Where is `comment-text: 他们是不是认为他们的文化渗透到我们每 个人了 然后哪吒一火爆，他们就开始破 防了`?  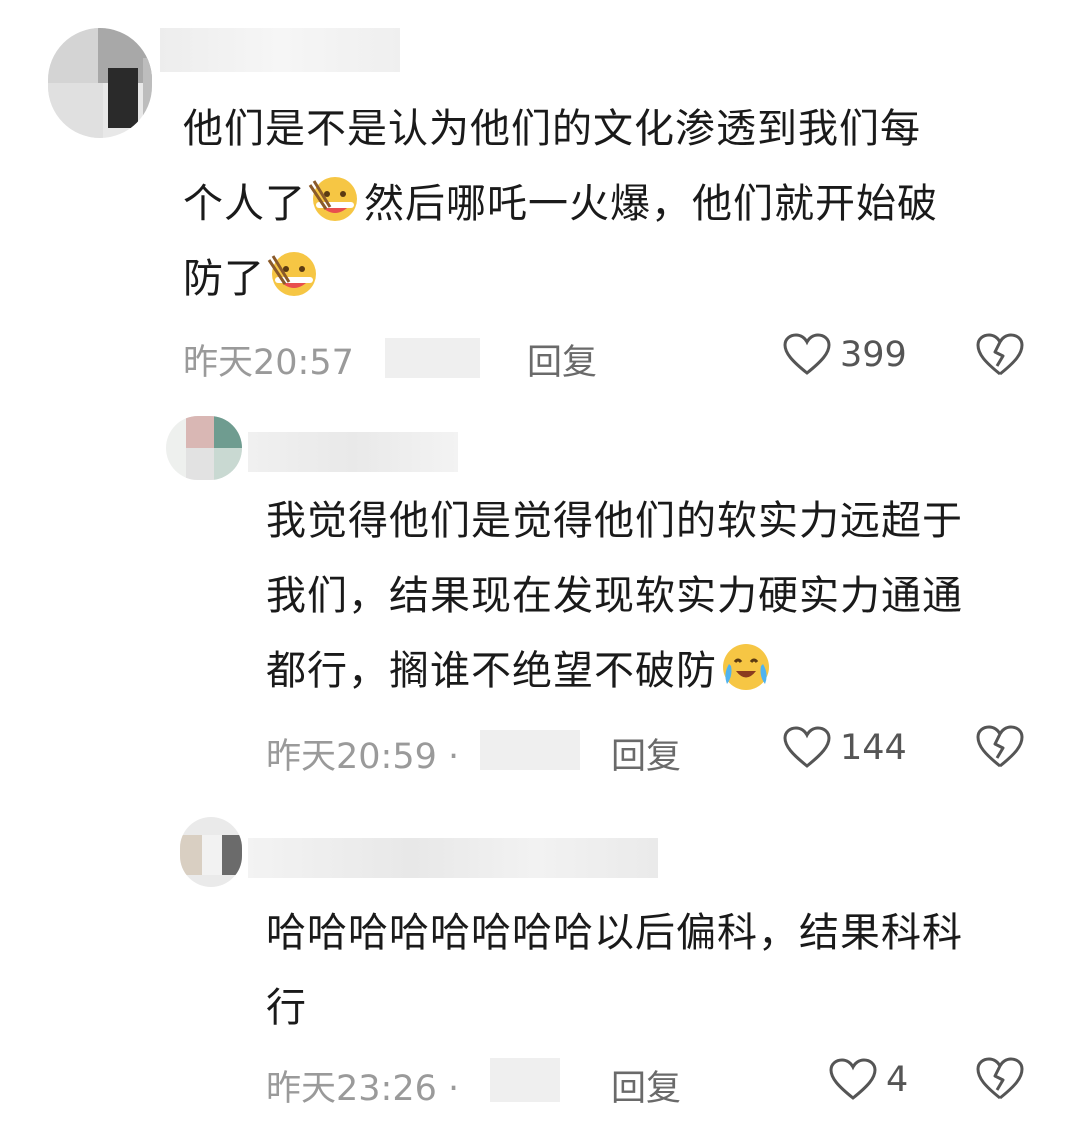
comment-text: 他们是不是认为他们的文化渗透到我们每 个人了 然后哪吒一火爆，他们就开始破 防了 is located at coordinates (560, 204).